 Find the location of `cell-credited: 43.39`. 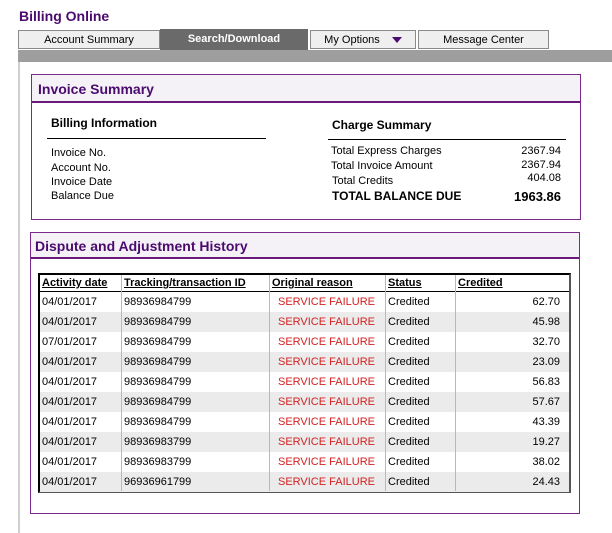

cell-credited: 43.39 is located at coordinates (546, 422).